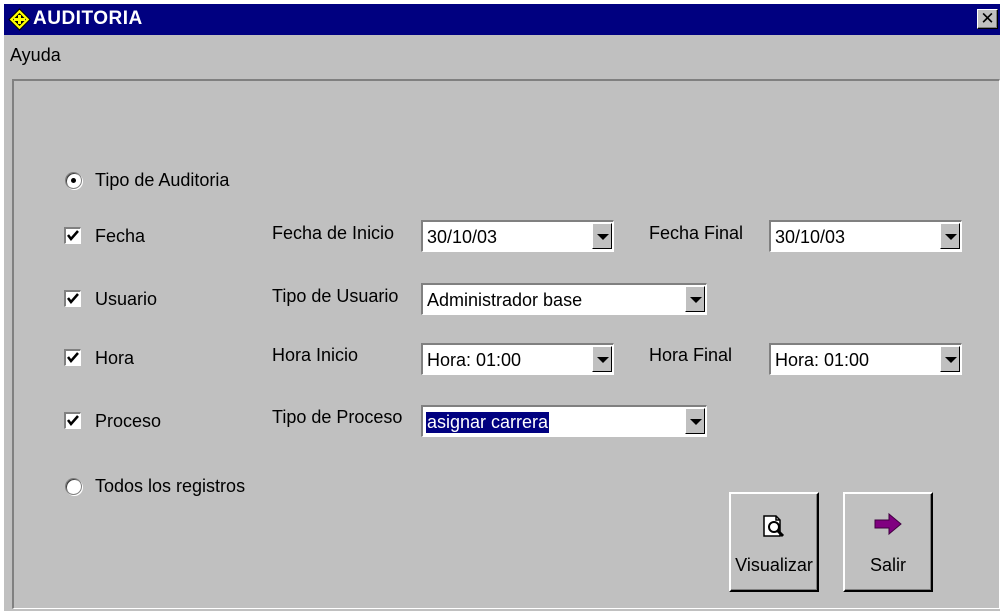 This screenshot has height=611, width=1000. I want to click on hora-final-select: Hora: 01:00, so click(865, 359).